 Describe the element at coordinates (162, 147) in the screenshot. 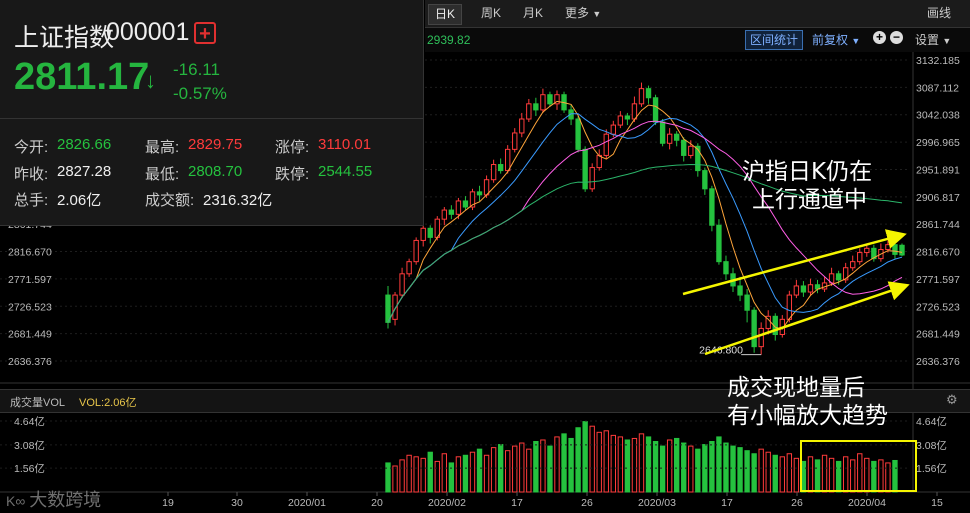

I see `high-label: 最高:` at that location.